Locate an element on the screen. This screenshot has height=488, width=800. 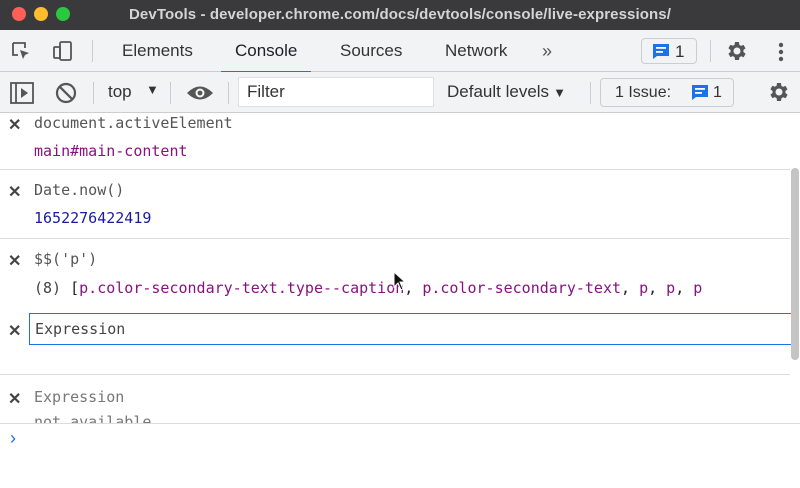
issues-count: 1 is located at coordinates (717, 92).